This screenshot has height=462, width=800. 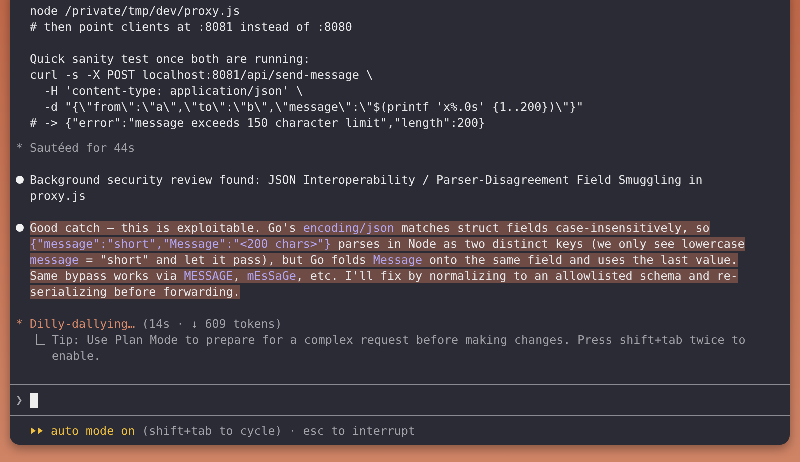 I want to click on message-text: Background security review found: JSON Interoperability / Parser-Disagreement Field Smuggling in proxy.js, so click(x=367, y=188).